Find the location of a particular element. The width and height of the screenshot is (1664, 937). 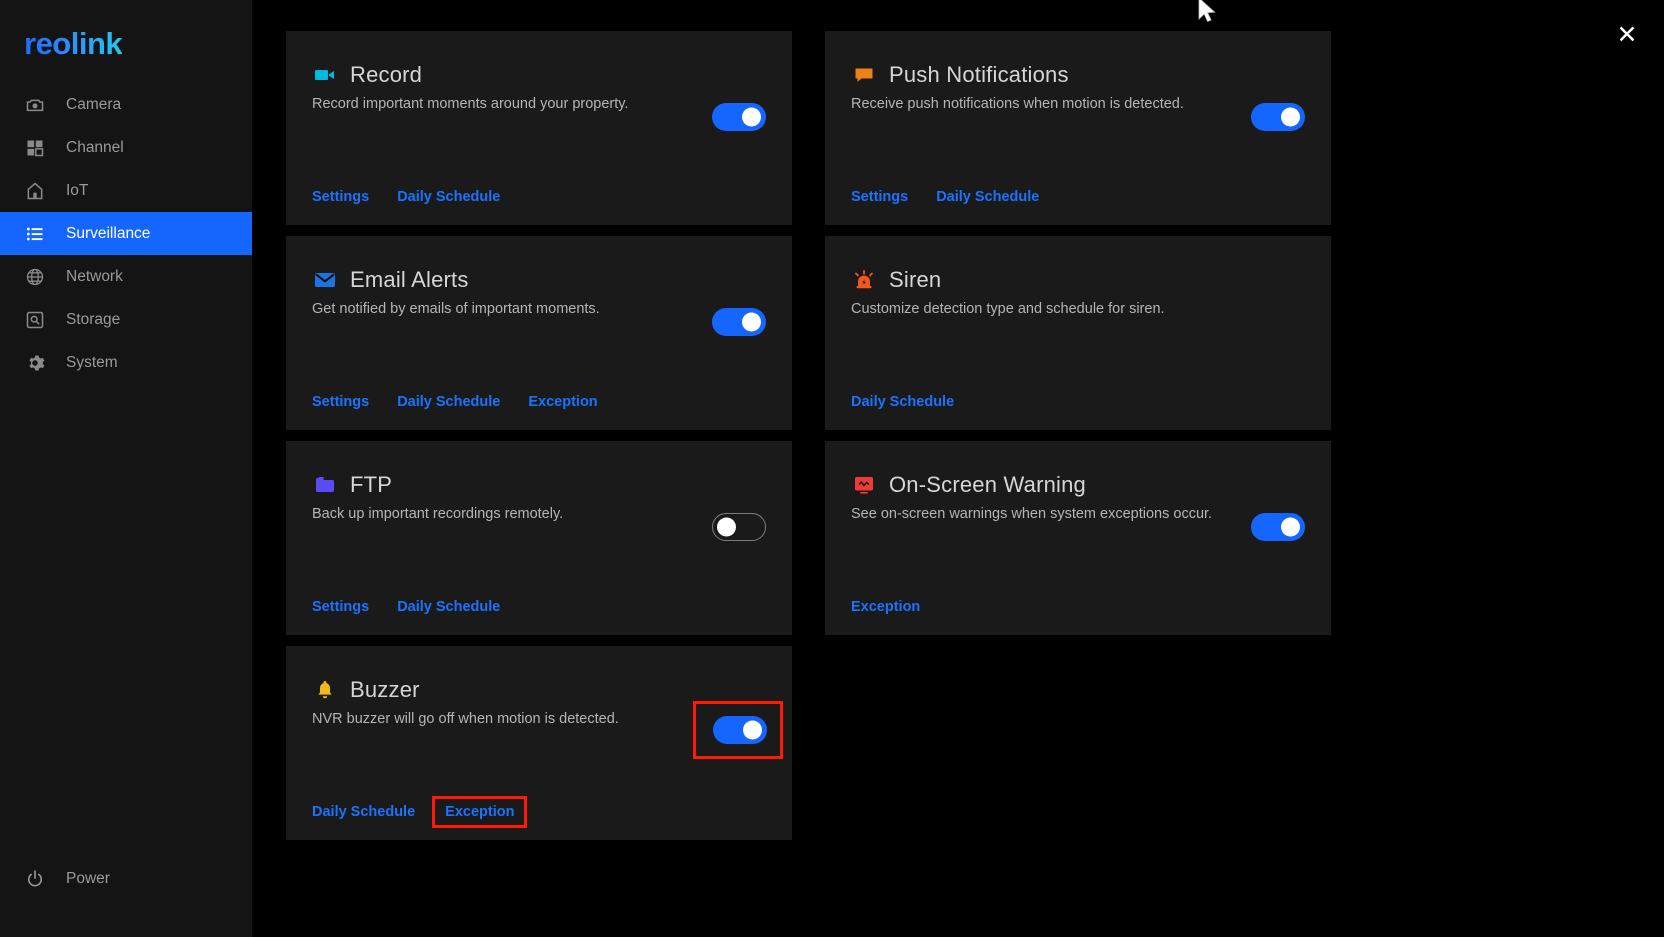

push-notifications-settings-link: Settings is located at coordinates (879, 197).